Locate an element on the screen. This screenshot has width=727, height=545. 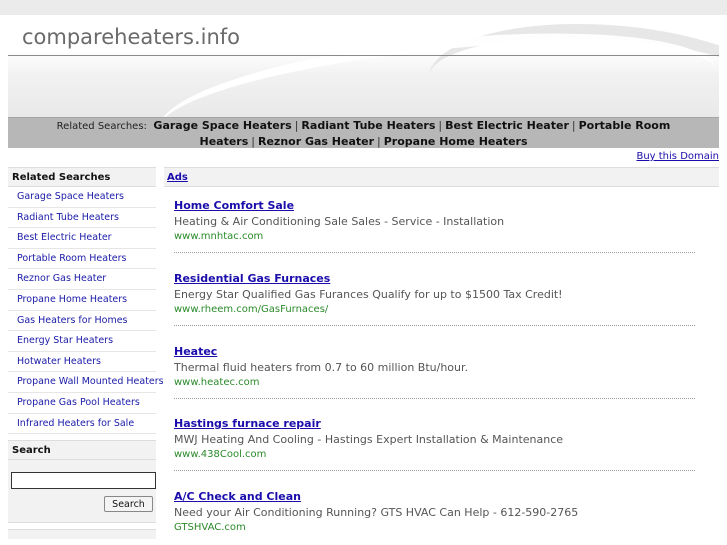
sidebar-item: Infrared Heaters for Sale is located at coordinates (82, 424).